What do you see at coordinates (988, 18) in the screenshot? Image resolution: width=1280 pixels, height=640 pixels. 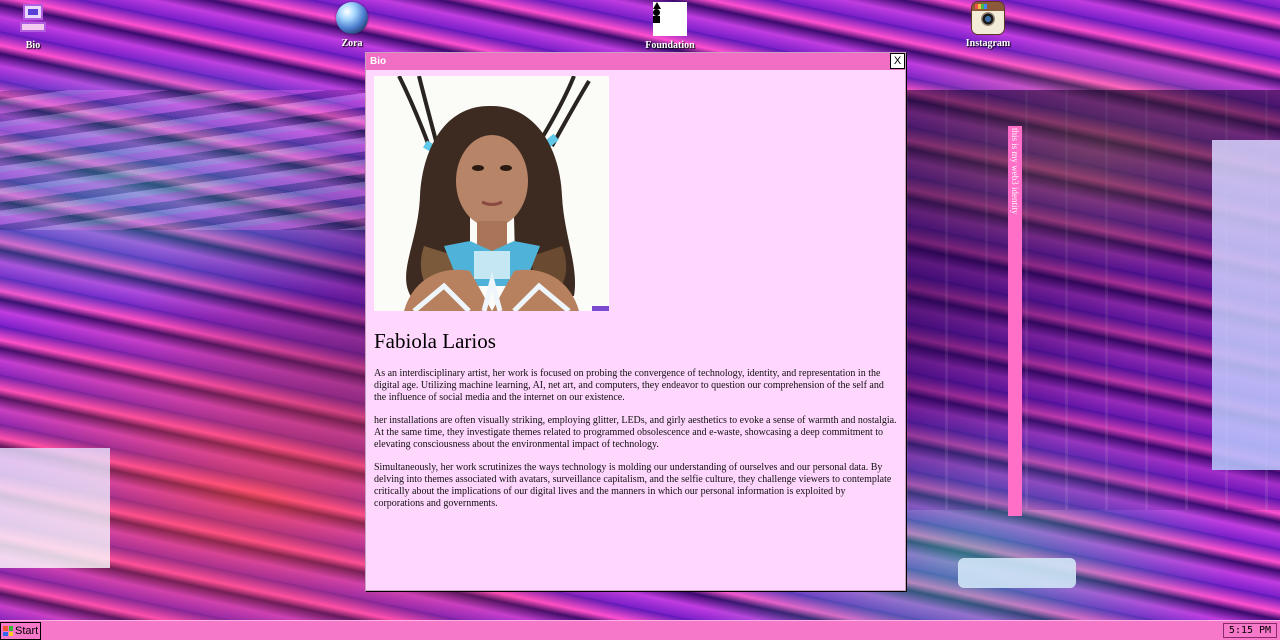 I see `instagram-camera-icon` at bounding box center [988, 18].